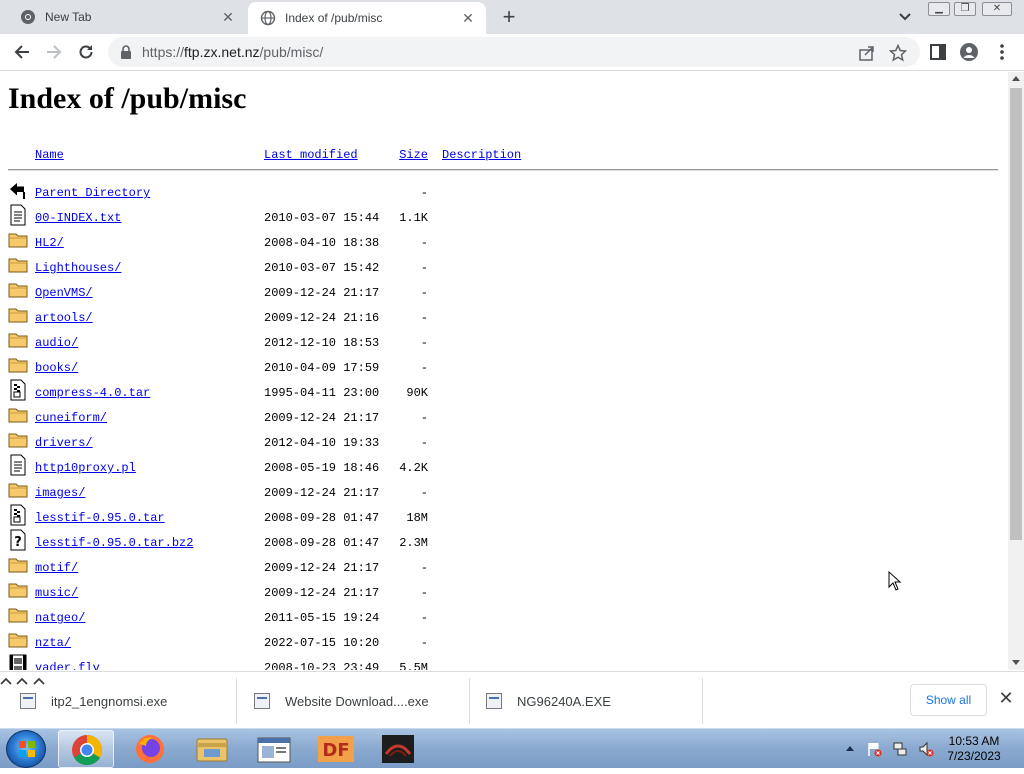  Describe the element at coordinates (341, 701) in the screenshot. I see `download-item: Website Download....exe` at that location.